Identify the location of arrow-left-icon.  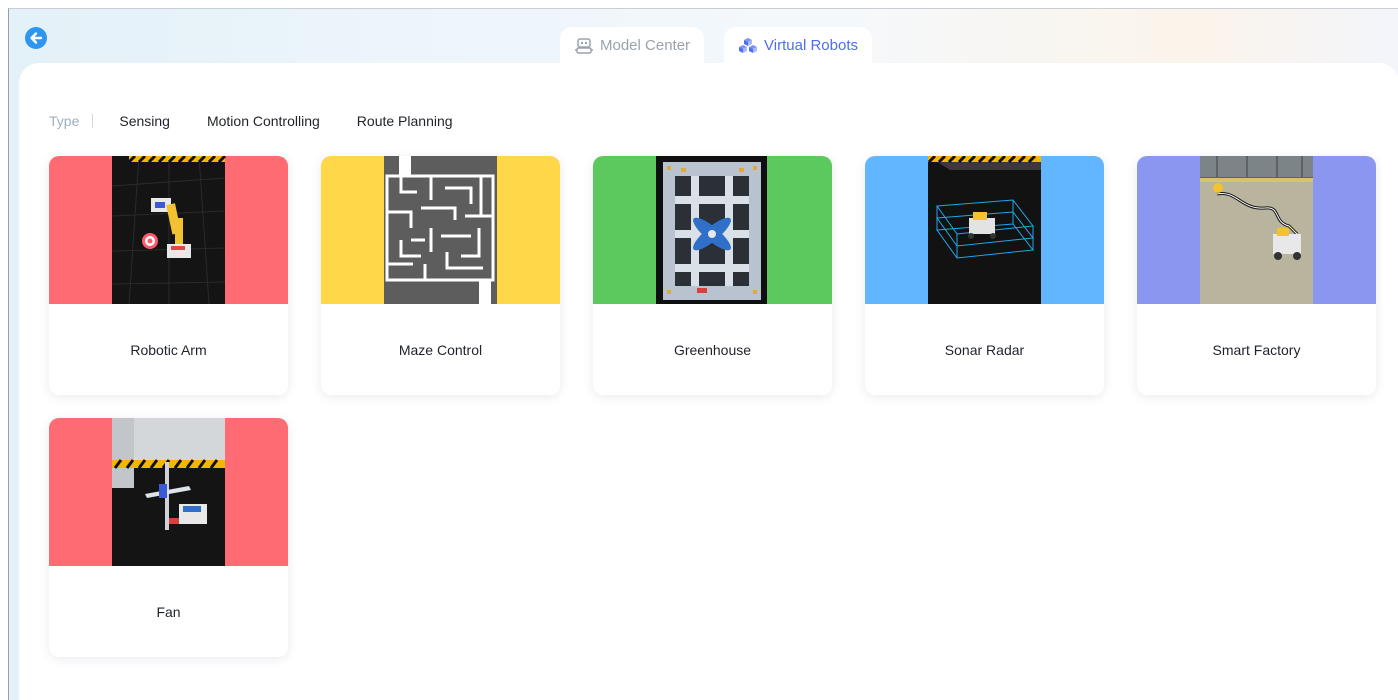
(36, 38).